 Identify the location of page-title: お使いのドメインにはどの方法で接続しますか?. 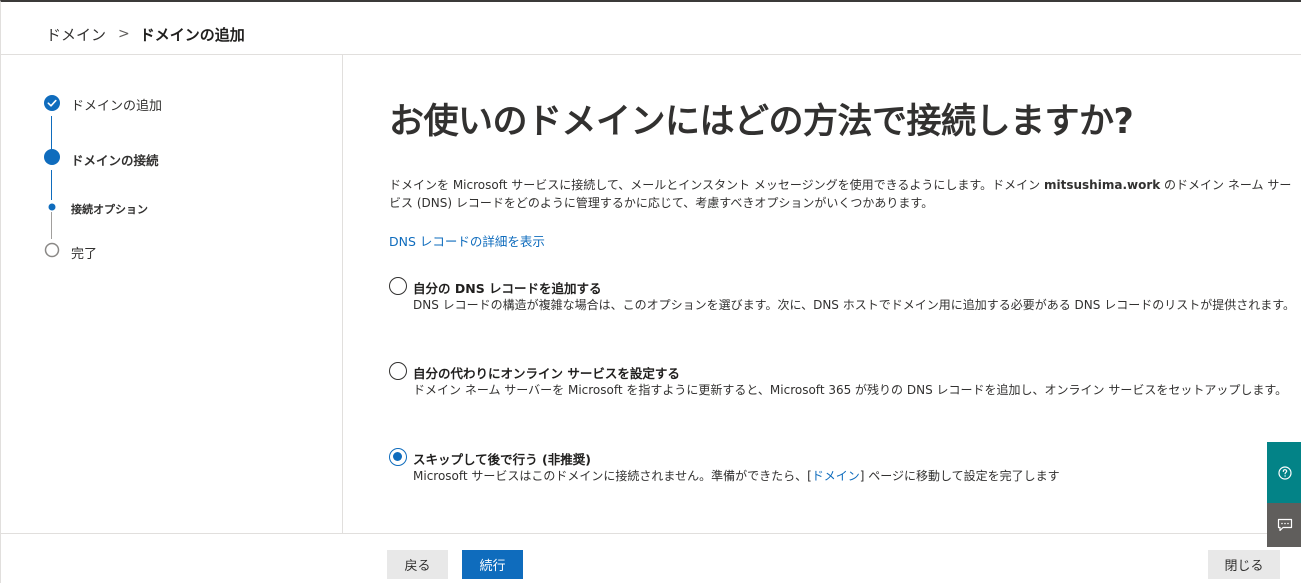
(761, 122).